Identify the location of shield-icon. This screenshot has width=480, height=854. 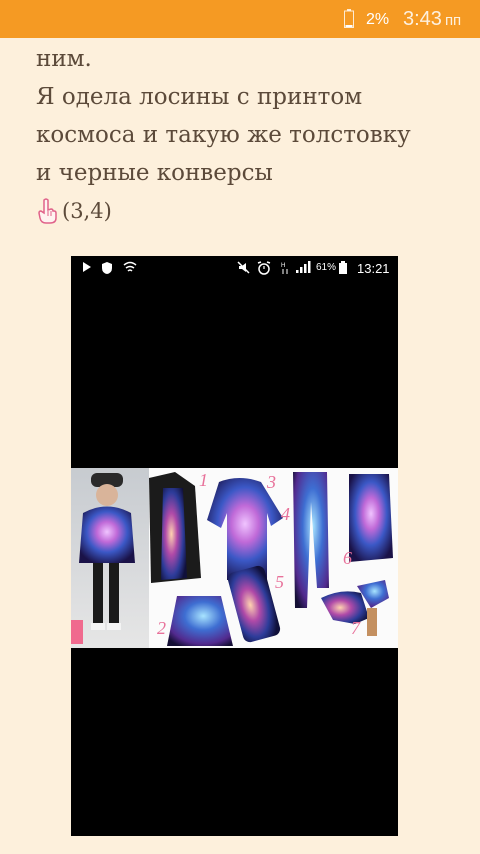
(107, 268).